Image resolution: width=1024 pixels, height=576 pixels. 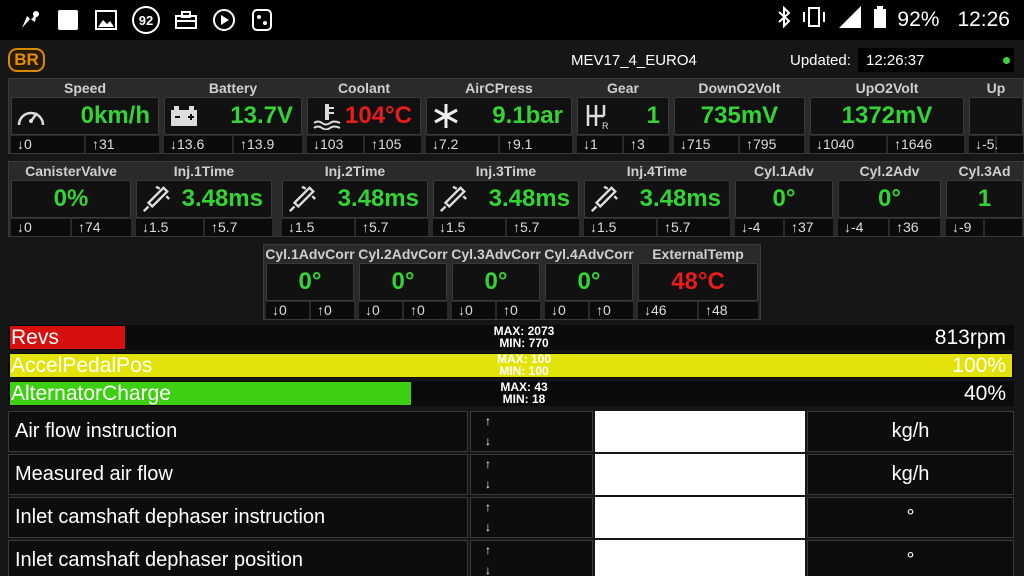 I want to click on gauge-cyl-4advcorr: Cyl.4AdvCorr 0° ↓0 ↑0, so click(x=589, y=283).